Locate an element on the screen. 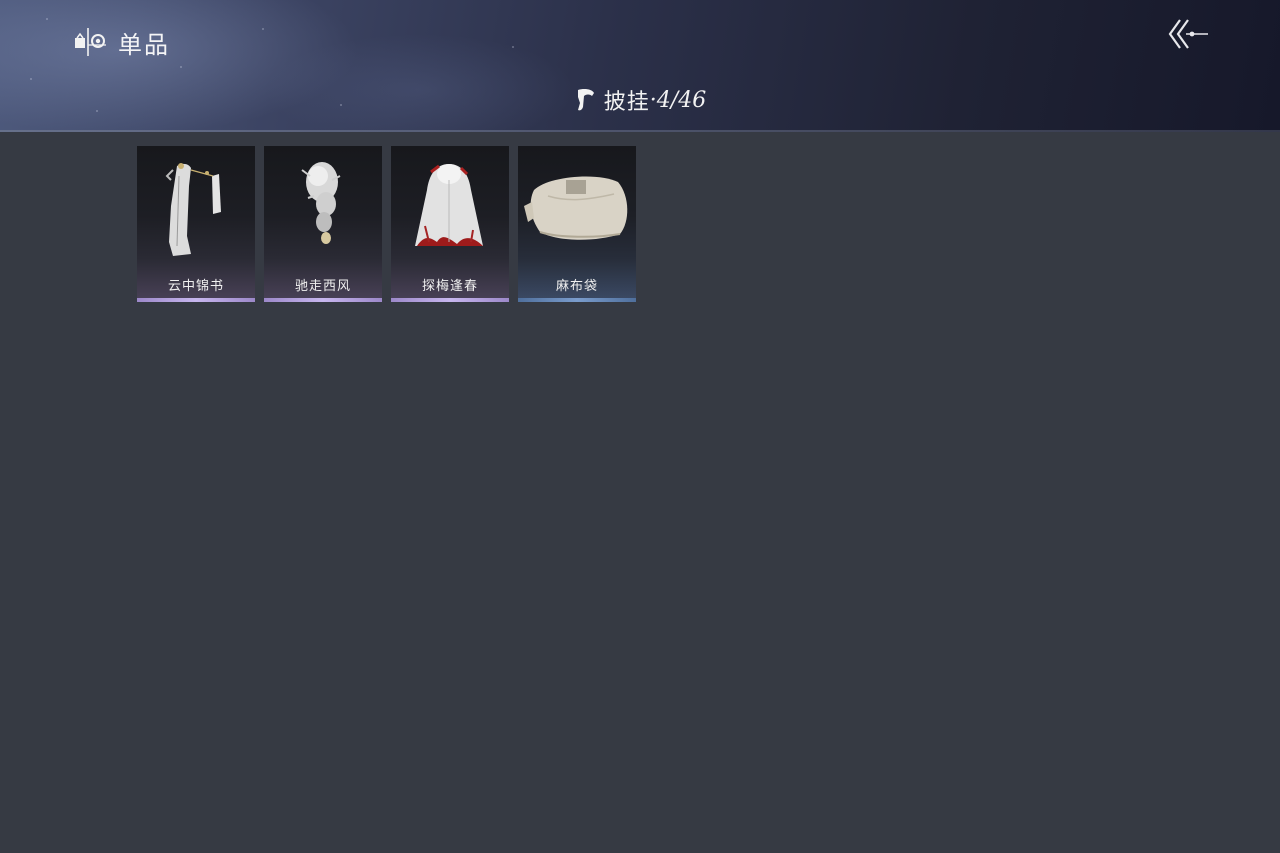 The image size is (1280, 853). cape-scroll-thumbnail is located at coordinates (193, 209).